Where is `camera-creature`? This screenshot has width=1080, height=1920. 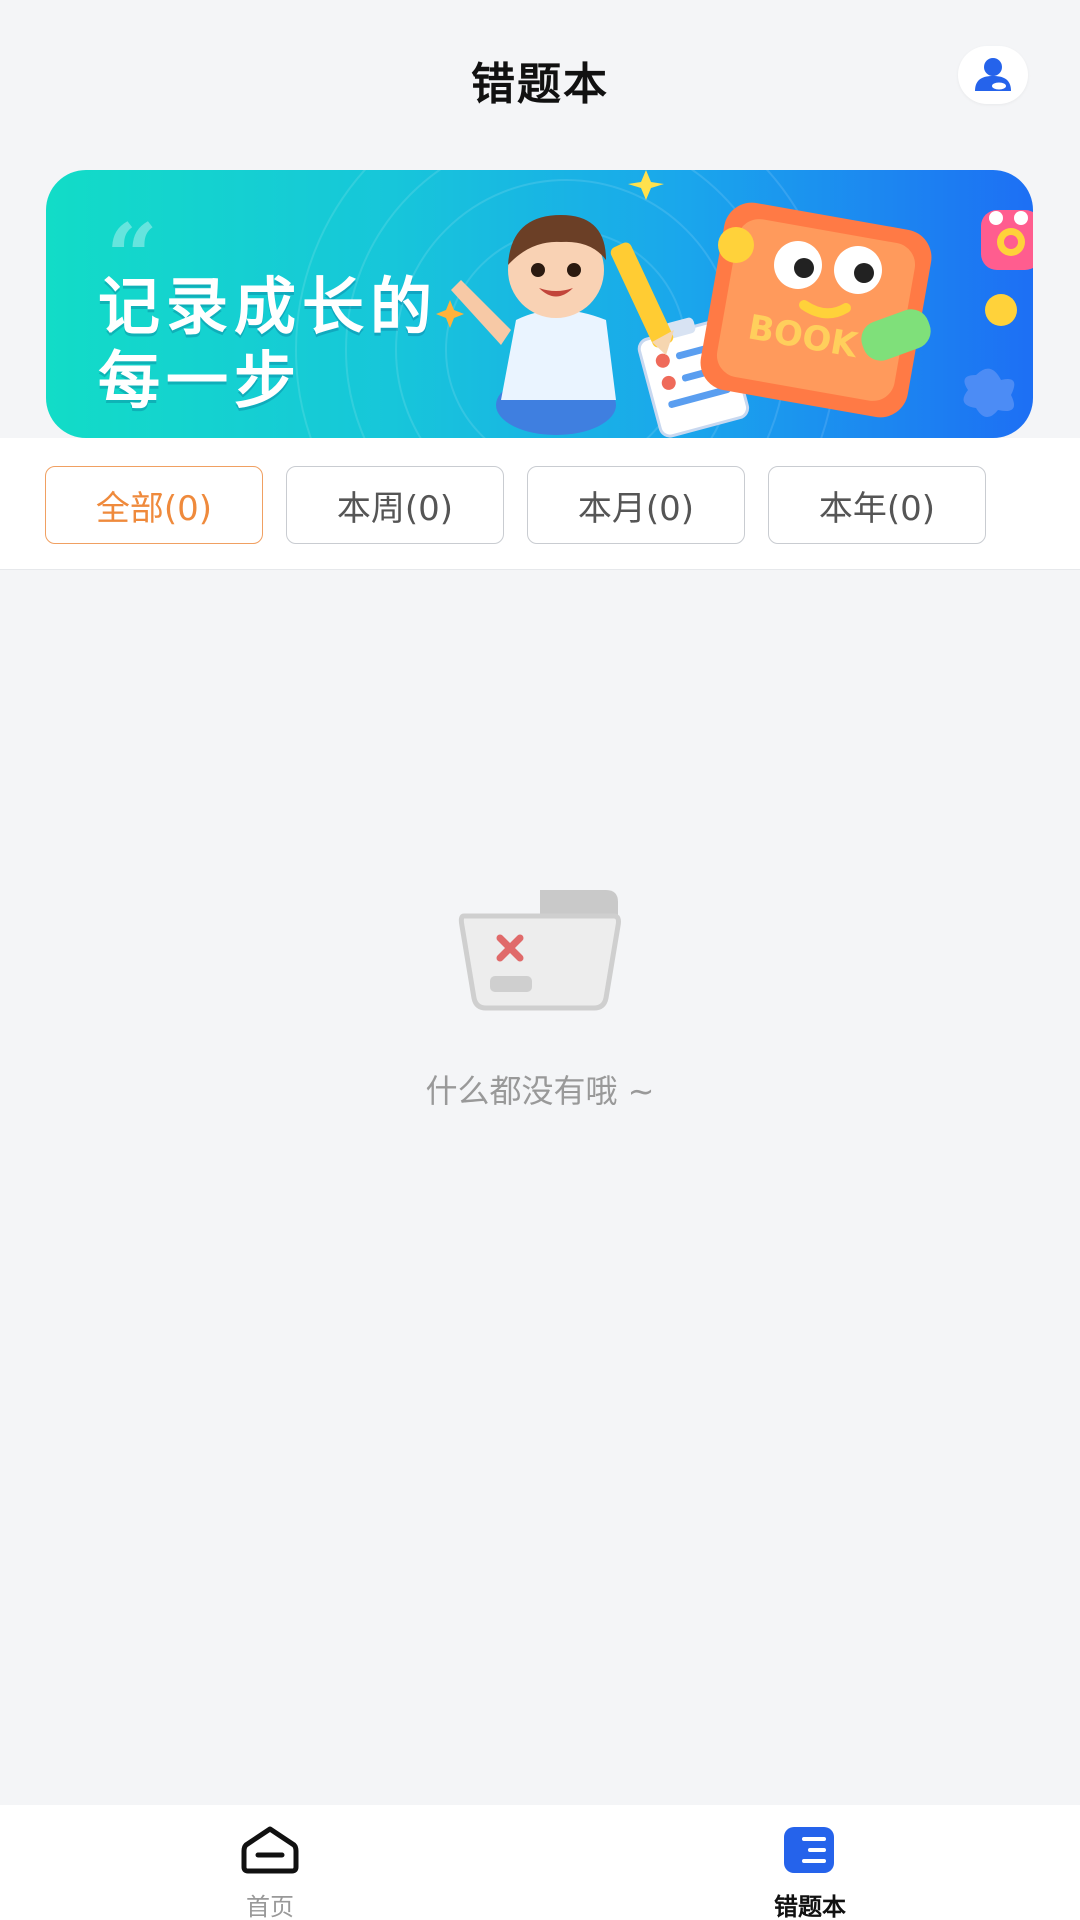 camera-creature is located at coordinates (1007, 240).